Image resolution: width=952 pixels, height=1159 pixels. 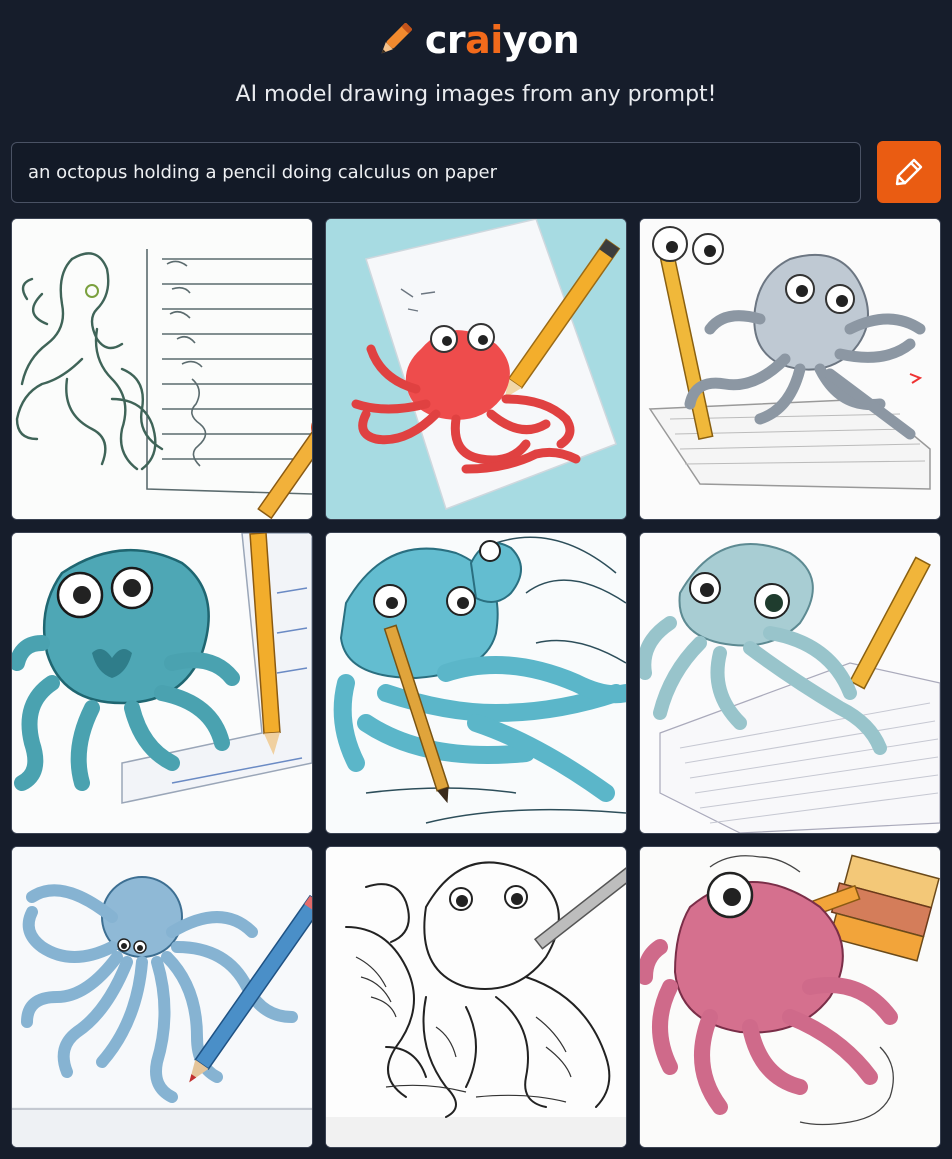 I want to click on logo-wordmark: craiyon, so click(x=502, y=40).